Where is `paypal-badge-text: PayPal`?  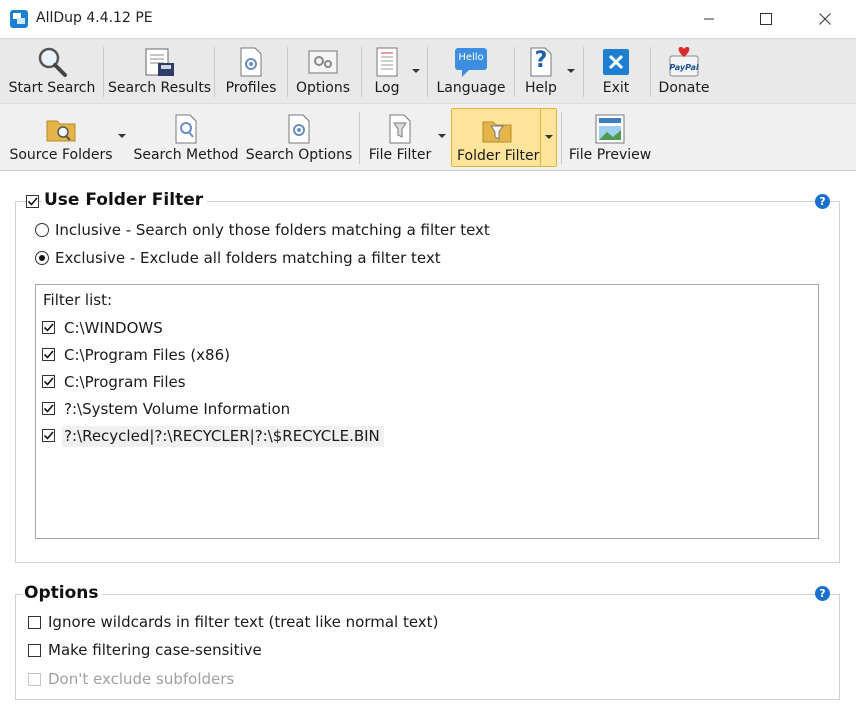
paypal-badge-text: PayPal is located at coordinates (684, 67).